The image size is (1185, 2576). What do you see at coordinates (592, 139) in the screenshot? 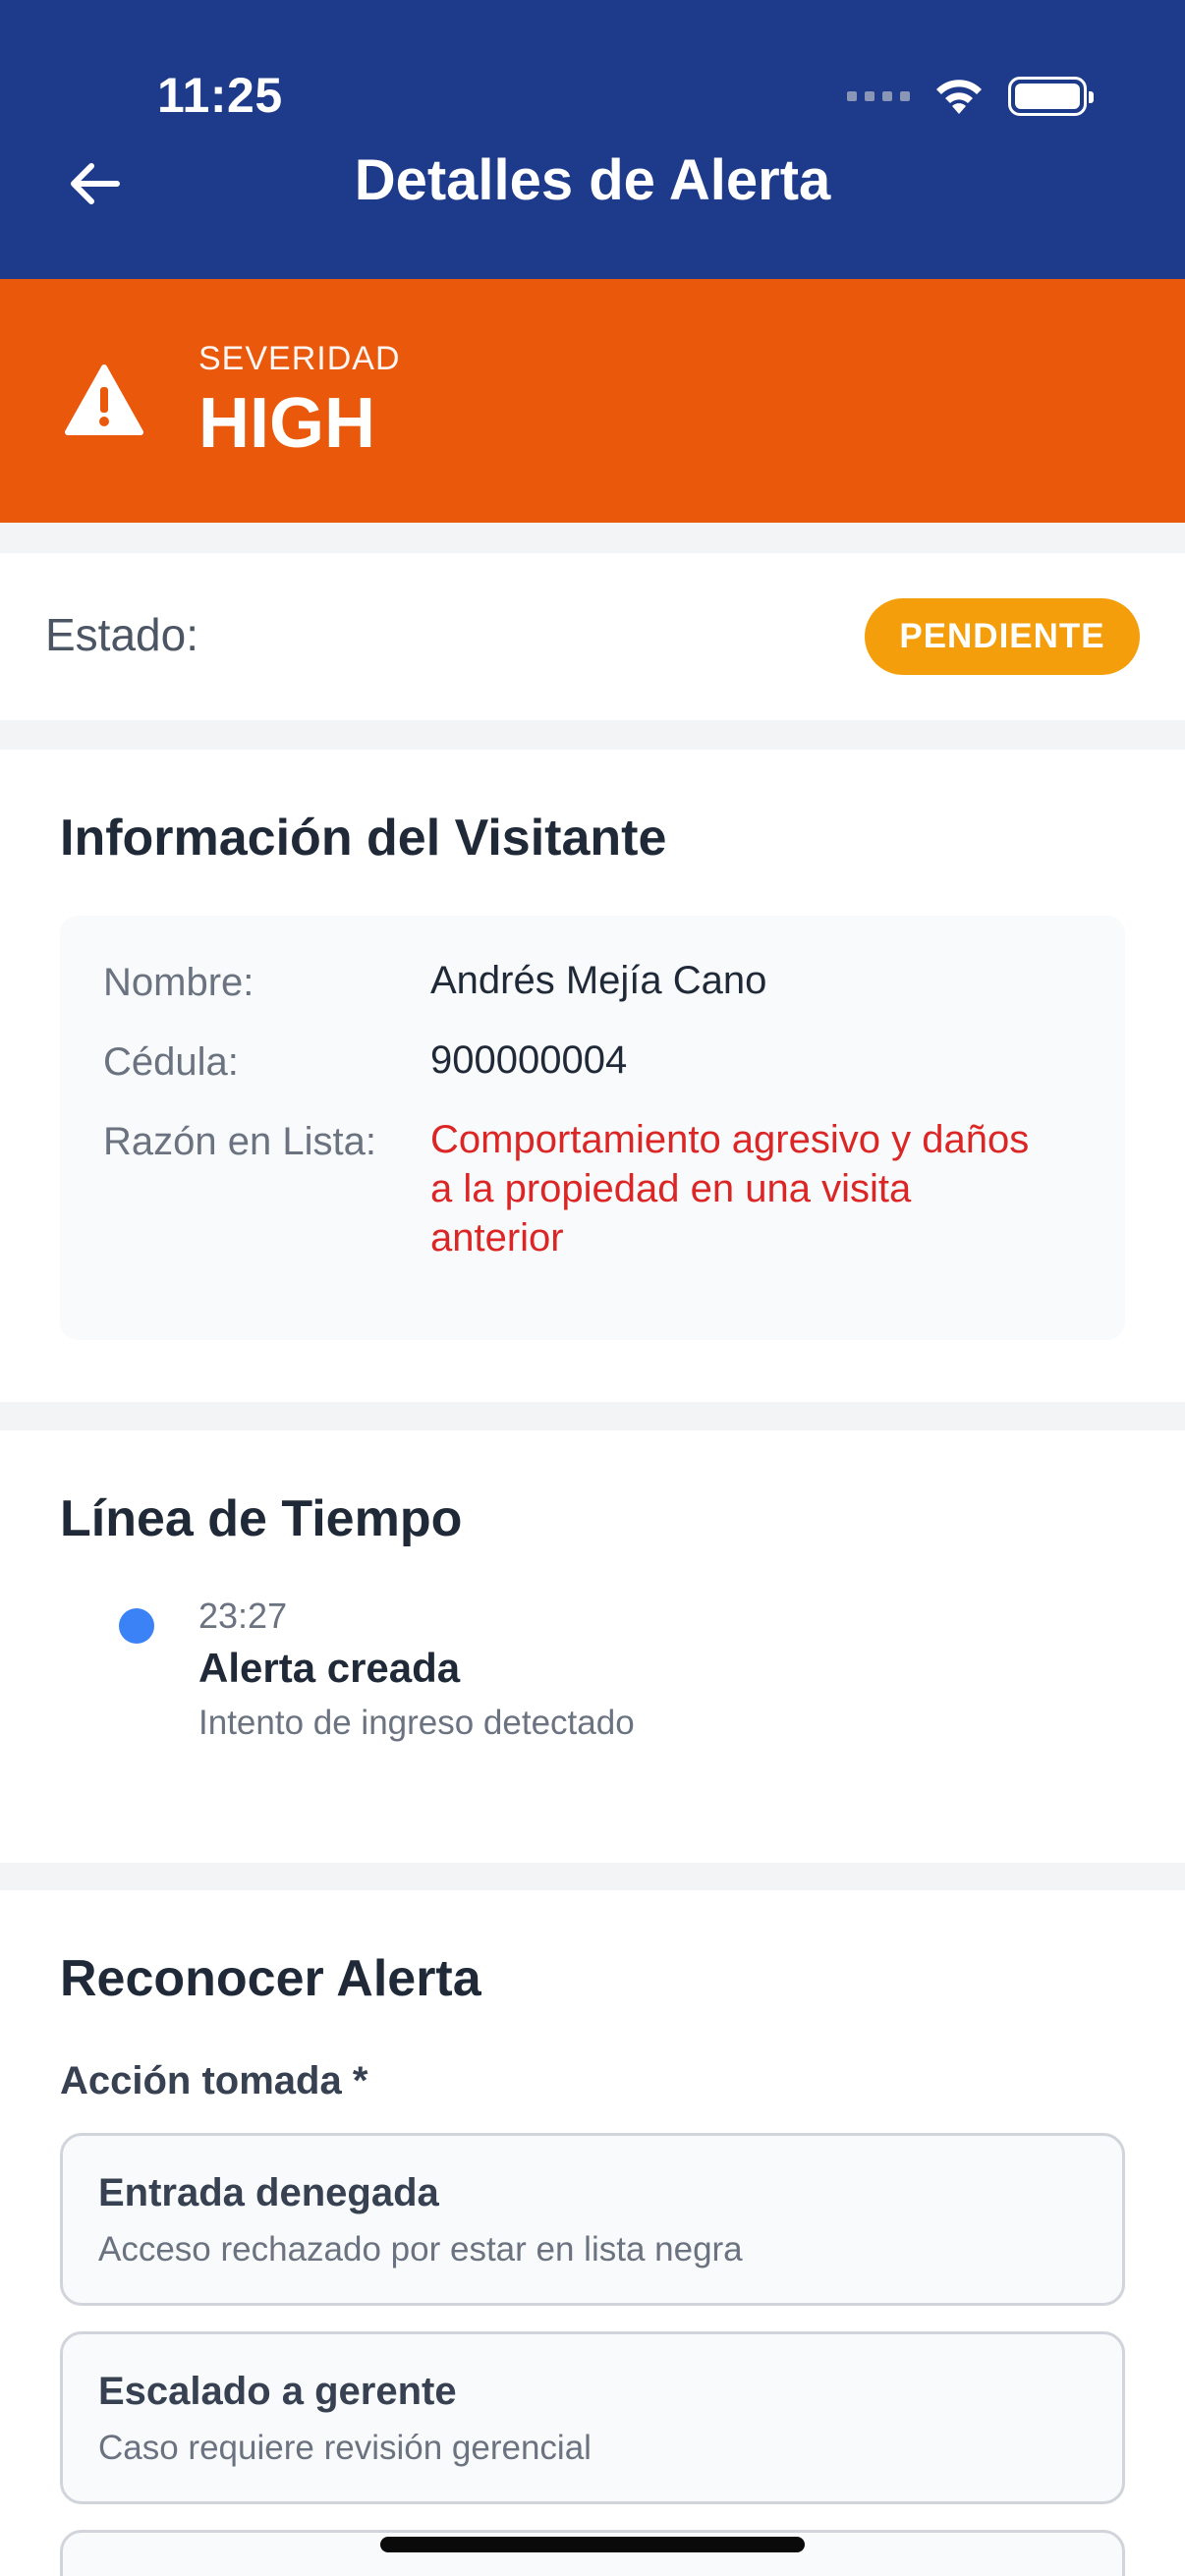
I see `app-header: 11:25 Detalles de Alerta` at bounding box center [592, 139].